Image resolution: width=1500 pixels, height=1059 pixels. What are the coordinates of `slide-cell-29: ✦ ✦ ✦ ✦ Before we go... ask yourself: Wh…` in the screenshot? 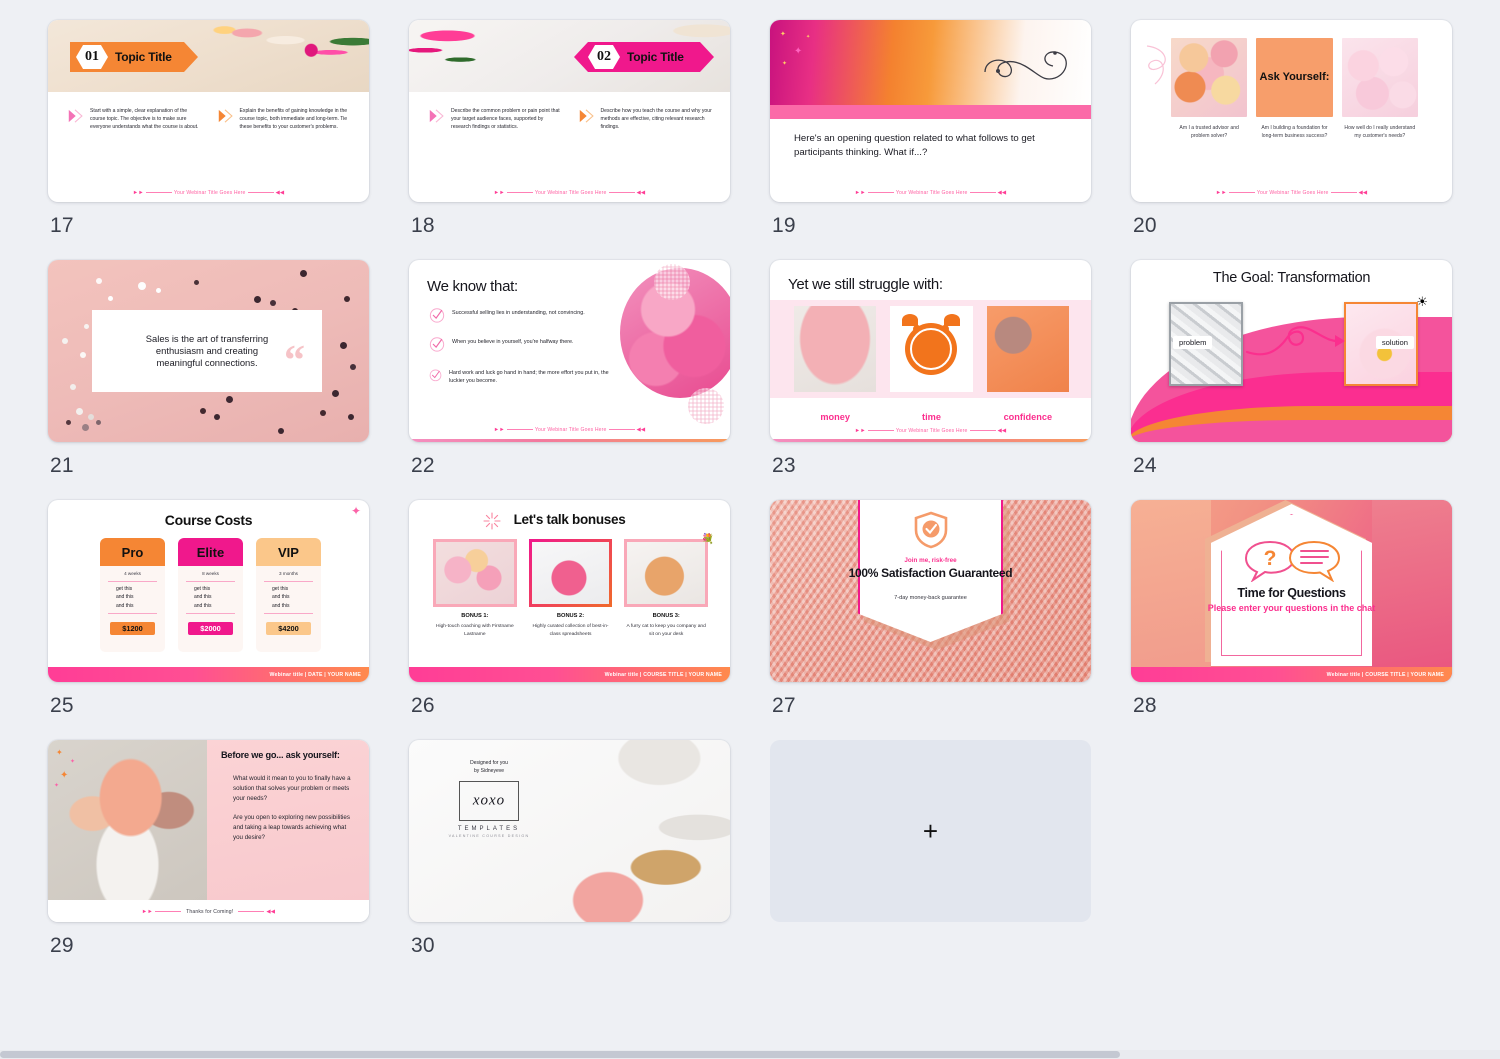 It's located at (228, 860).